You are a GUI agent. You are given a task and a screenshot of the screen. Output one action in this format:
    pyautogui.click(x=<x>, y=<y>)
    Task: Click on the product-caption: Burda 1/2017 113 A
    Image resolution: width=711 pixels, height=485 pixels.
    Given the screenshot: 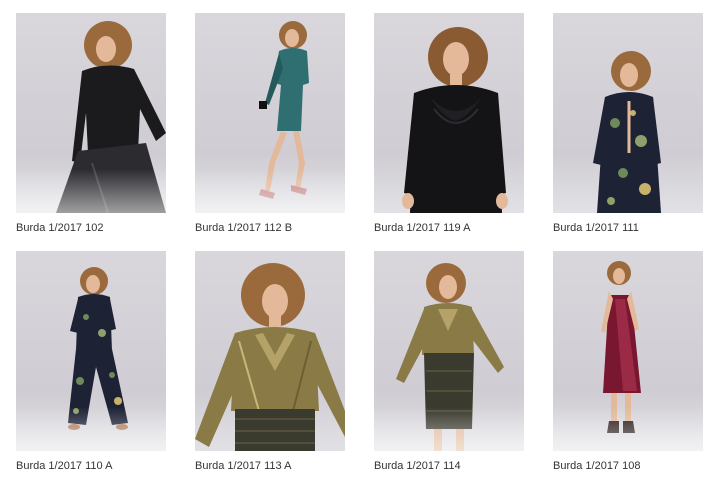 What is the action you would take?
    pyautogui.click(x=270, y=466)
    